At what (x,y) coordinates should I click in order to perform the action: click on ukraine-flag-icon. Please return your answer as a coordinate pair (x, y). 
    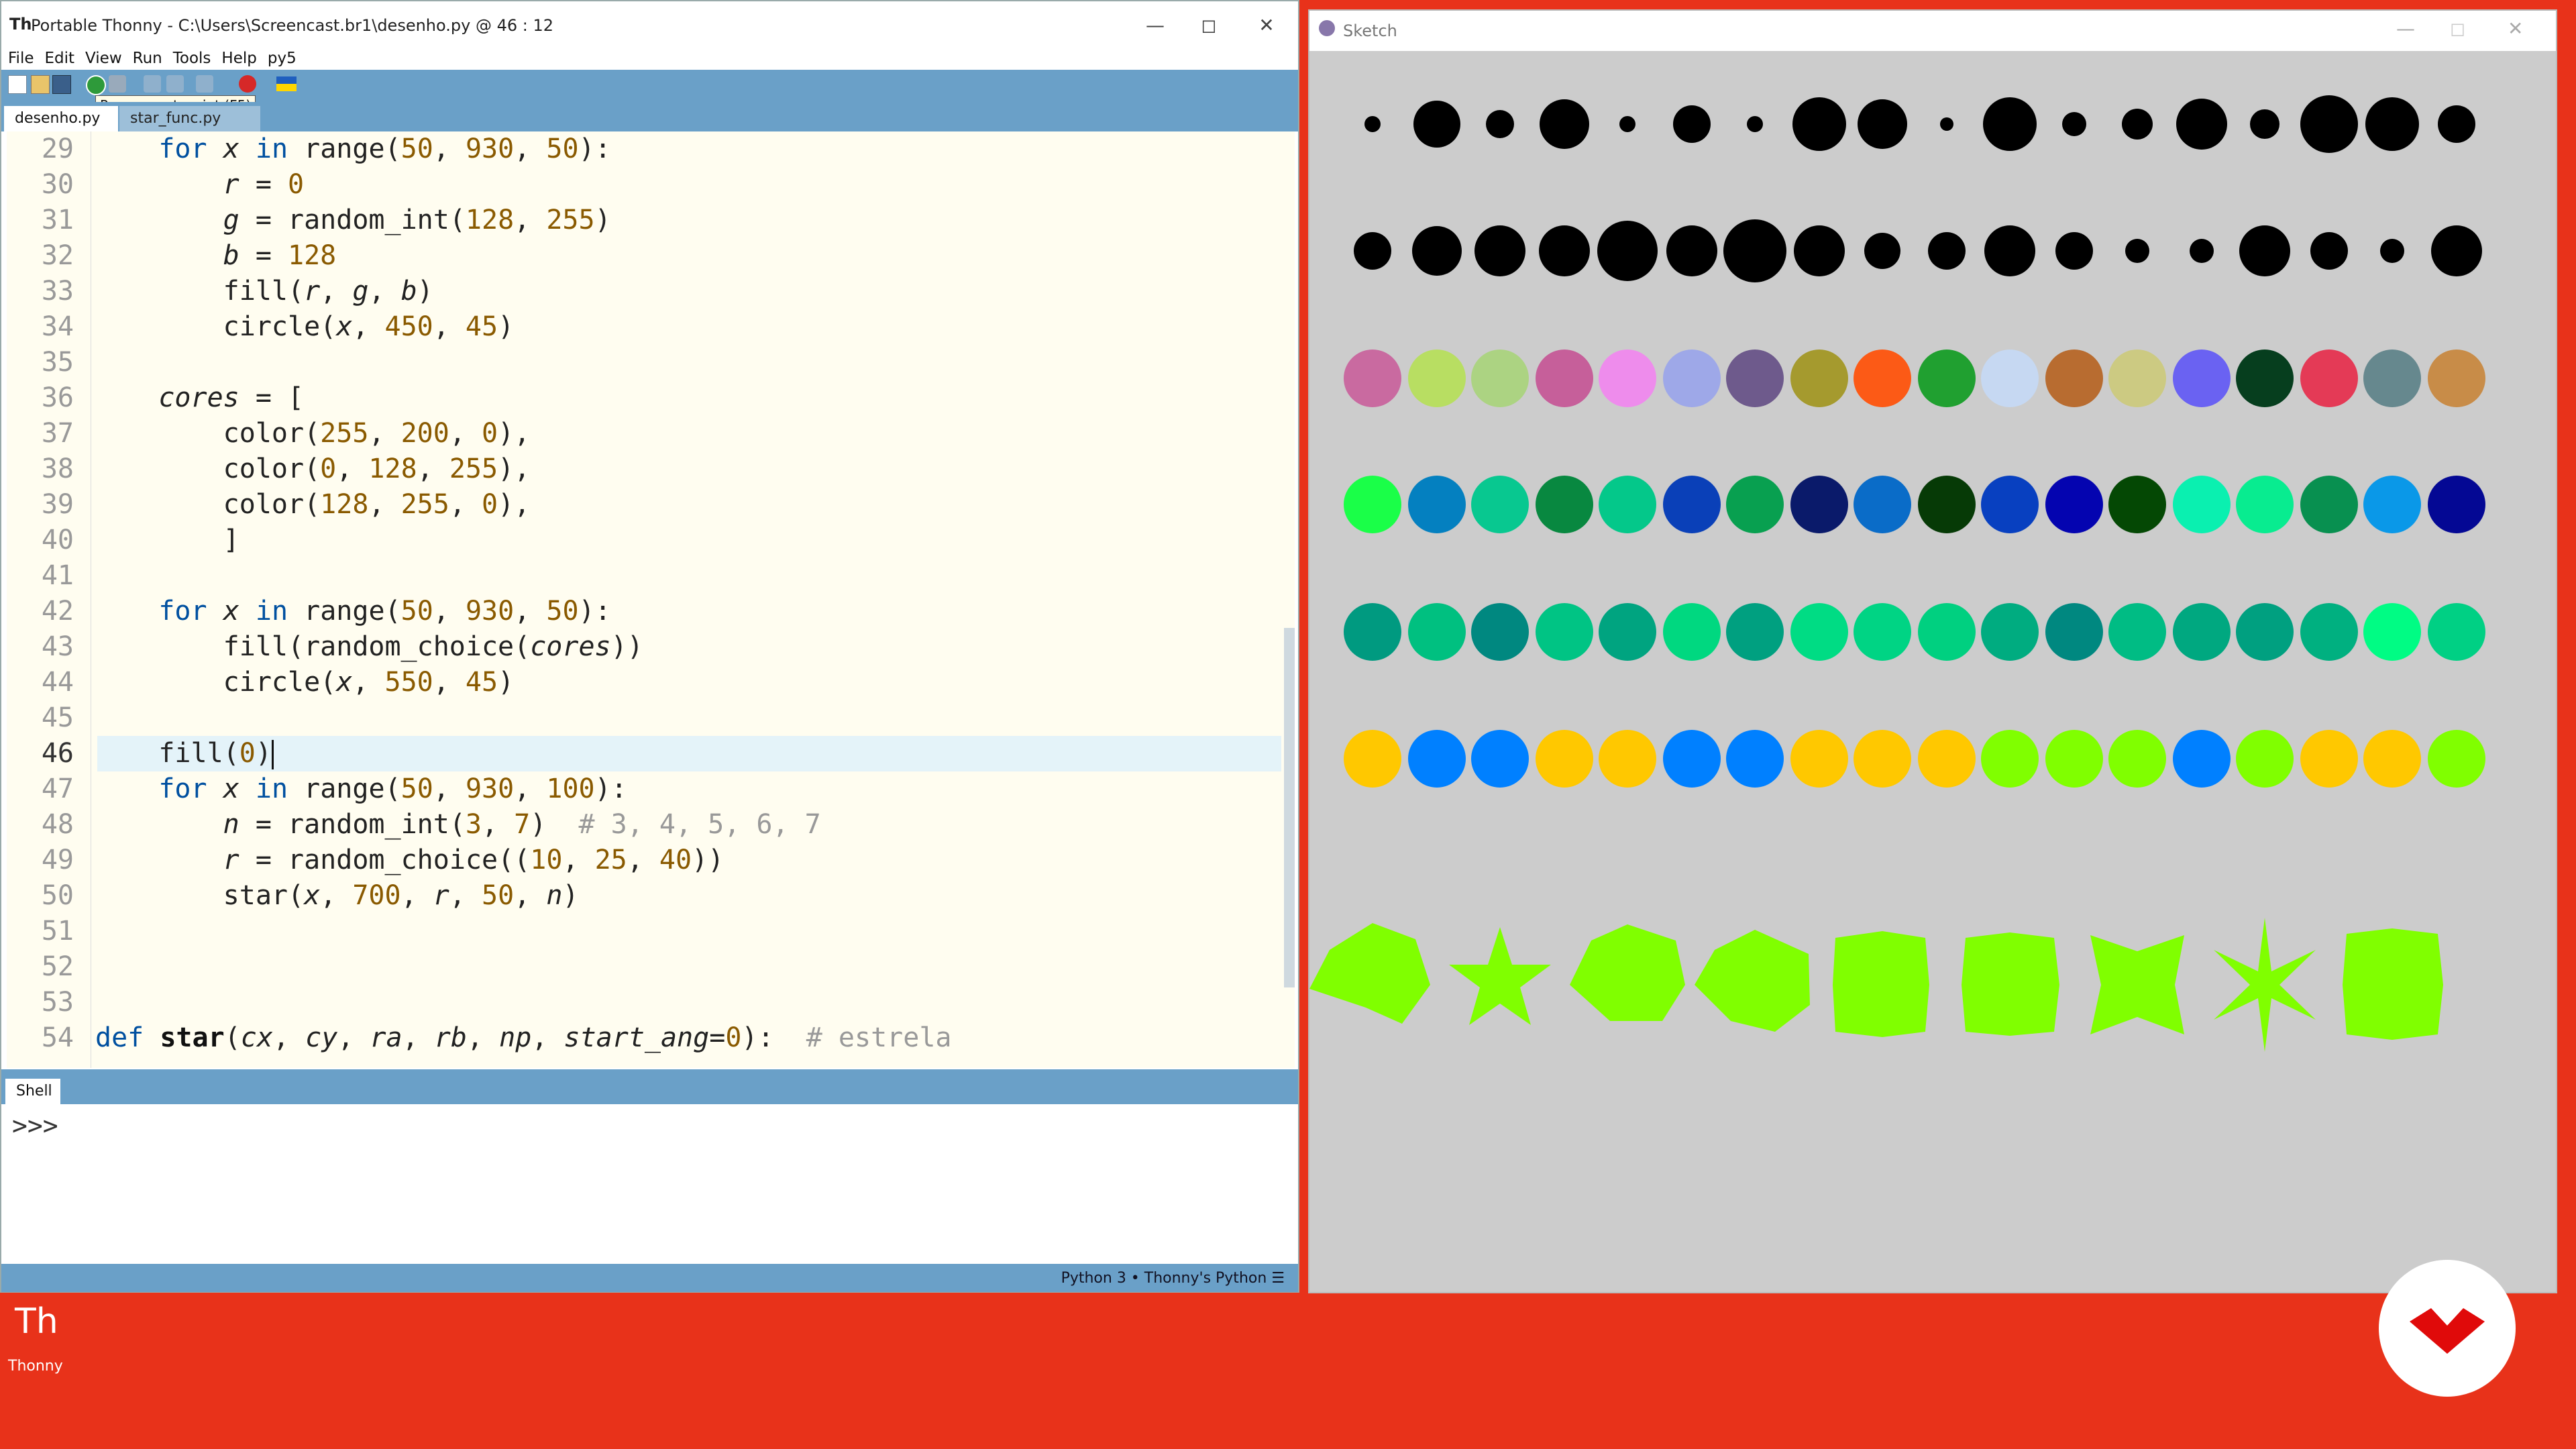
    Looking at the image, I should click on (286, 83).